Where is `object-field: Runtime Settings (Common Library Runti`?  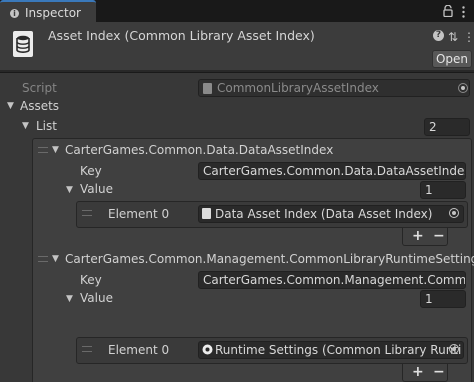
object-field: Runtime Settings (Common Library Runti is located at coordinates (331, 350).